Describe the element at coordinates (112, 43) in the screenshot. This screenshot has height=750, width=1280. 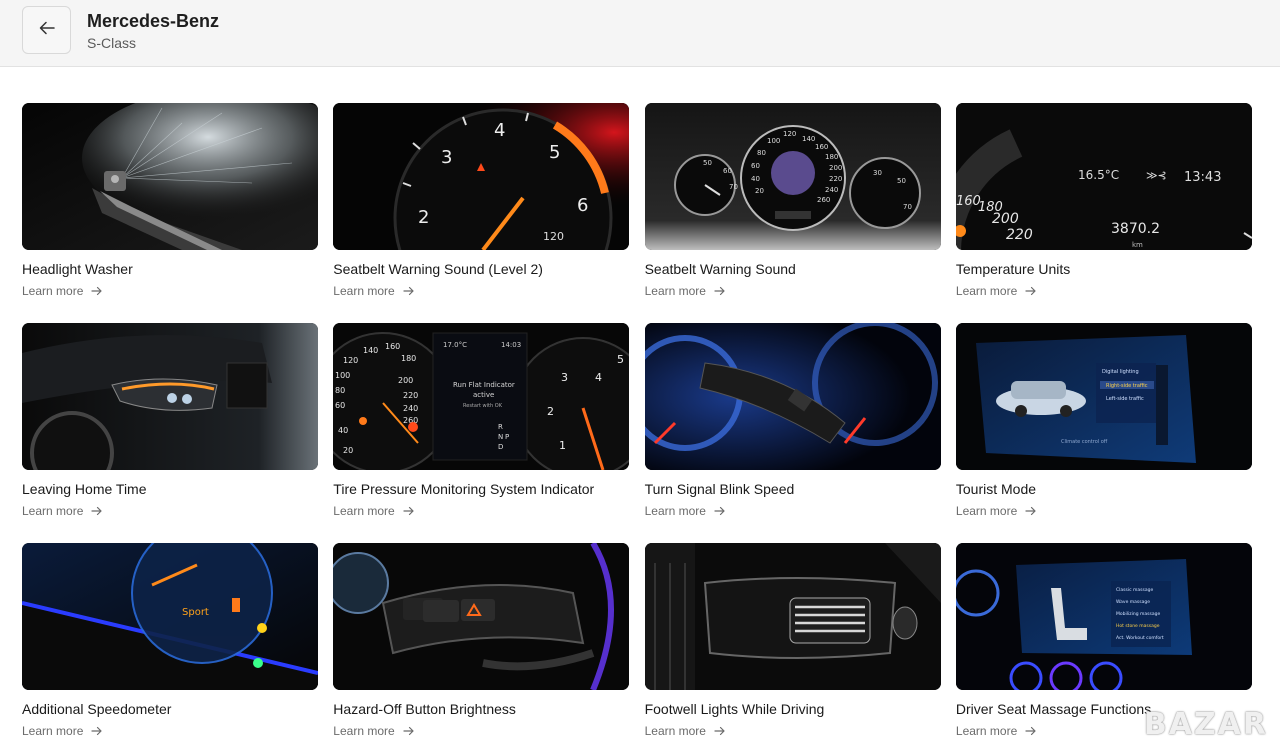
I see `page-subtitle: S-Class` at that location.